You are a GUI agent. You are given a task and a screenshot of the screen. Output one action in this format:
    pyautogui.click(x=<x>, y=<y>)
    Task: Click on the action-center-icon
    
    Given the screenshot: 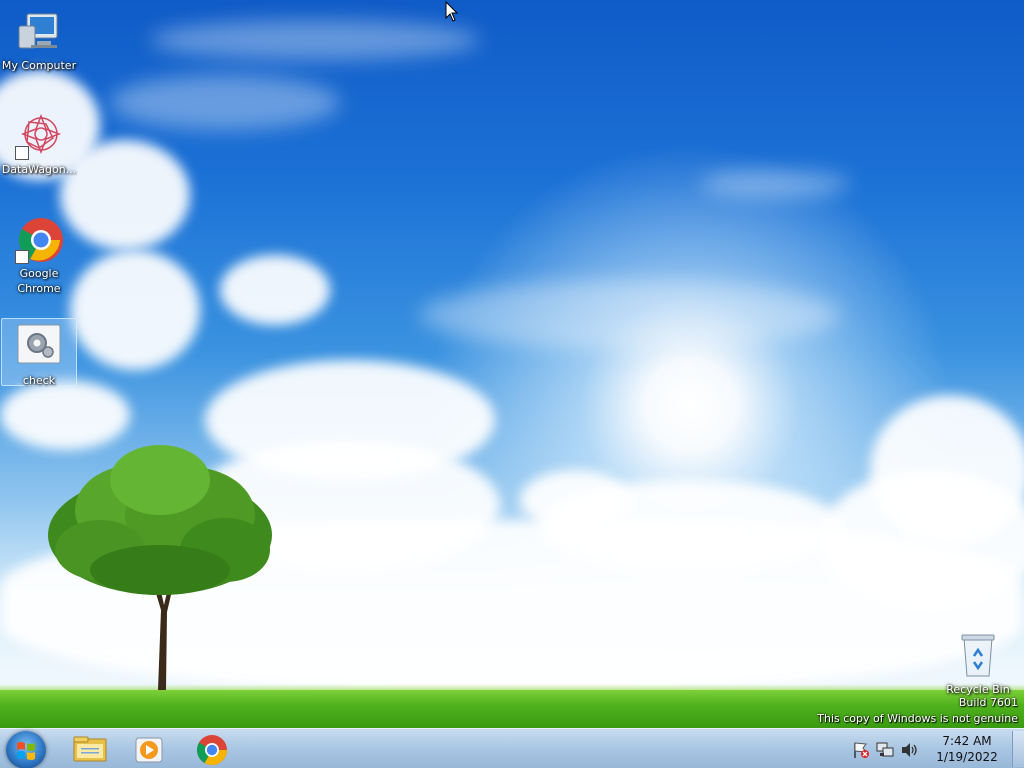 What is the action you would take?
    pyautogui.click(x=861, y=750)
    